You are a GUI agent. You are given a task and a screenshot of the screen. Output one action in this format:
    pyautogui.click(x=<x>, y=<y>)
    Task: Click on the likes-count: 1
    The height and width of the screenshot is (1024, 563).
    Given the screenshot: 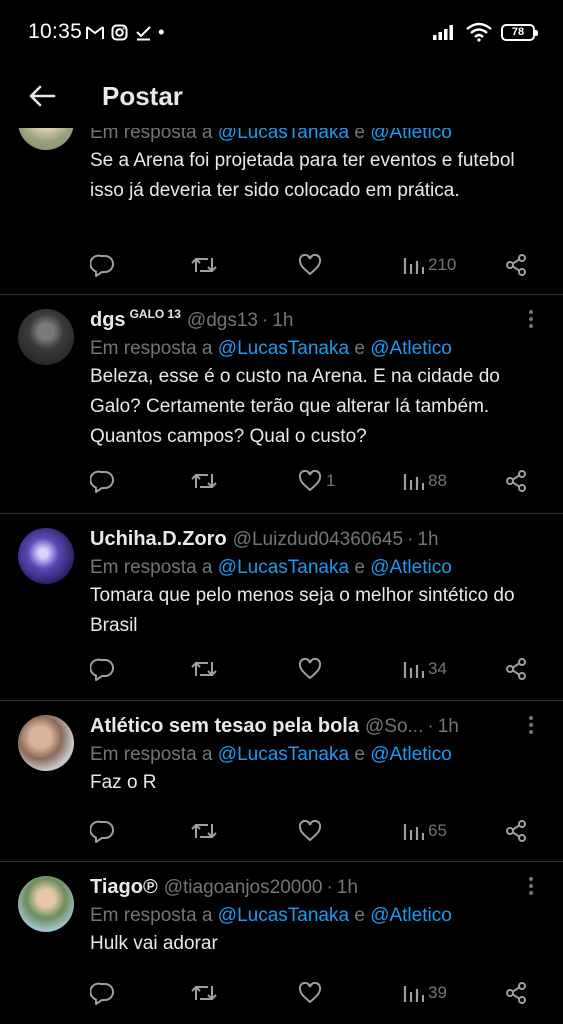 What is the action you would take?
    pyautogui.click(x=331, y=480)
    